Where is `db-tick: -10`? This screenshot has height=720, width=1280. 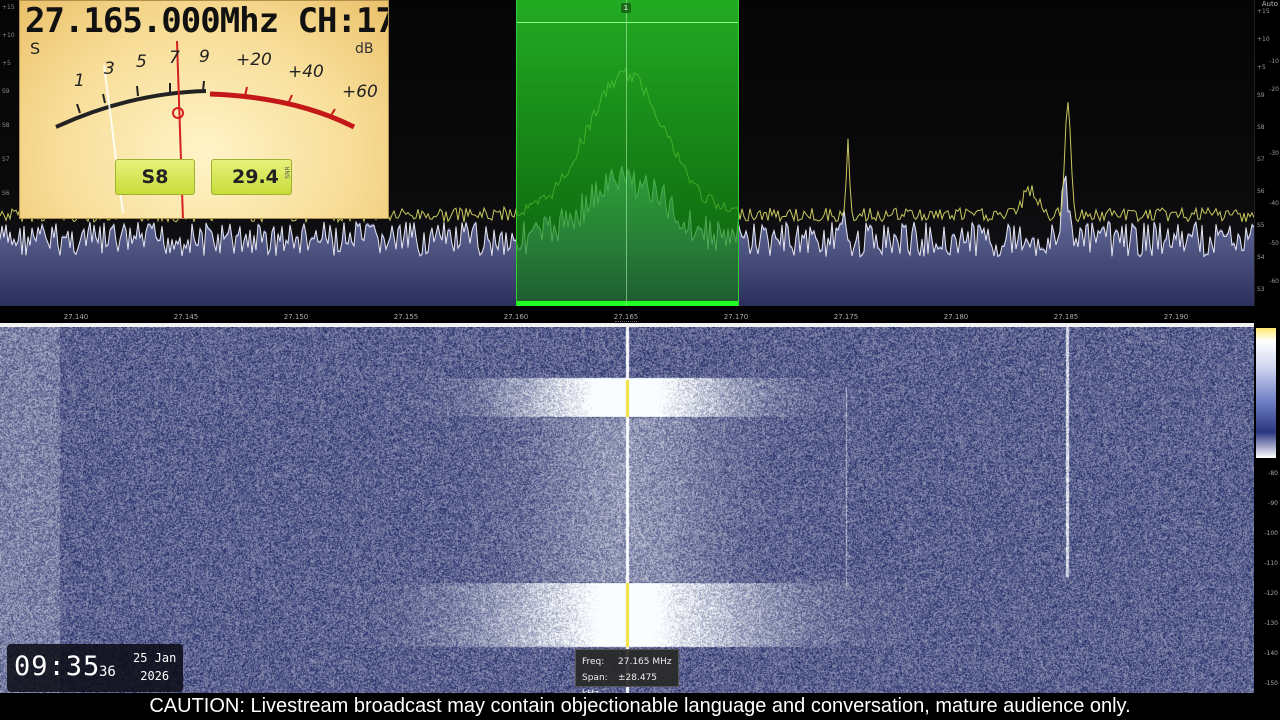
db-tick: -10 is located at coordinates (1274, 61).